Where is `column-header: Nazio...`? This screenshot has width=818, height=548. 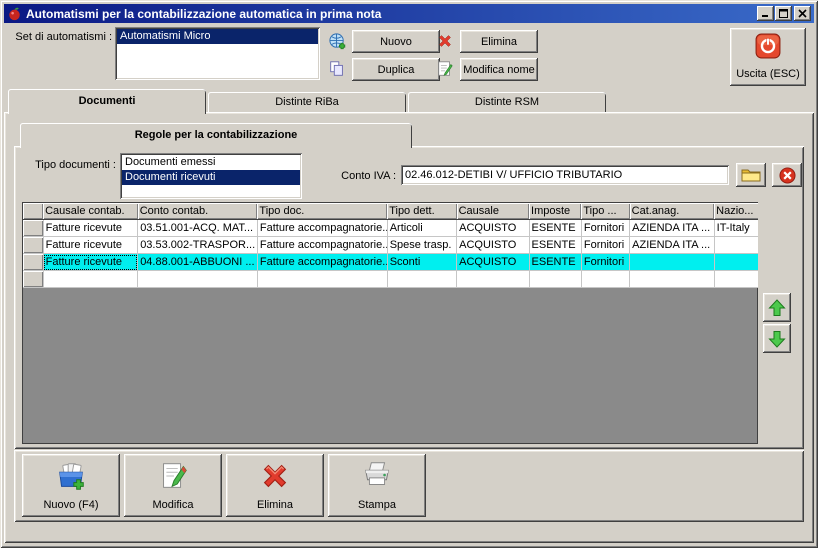
column-header: Nazio... is located at coordinates (736, 211).